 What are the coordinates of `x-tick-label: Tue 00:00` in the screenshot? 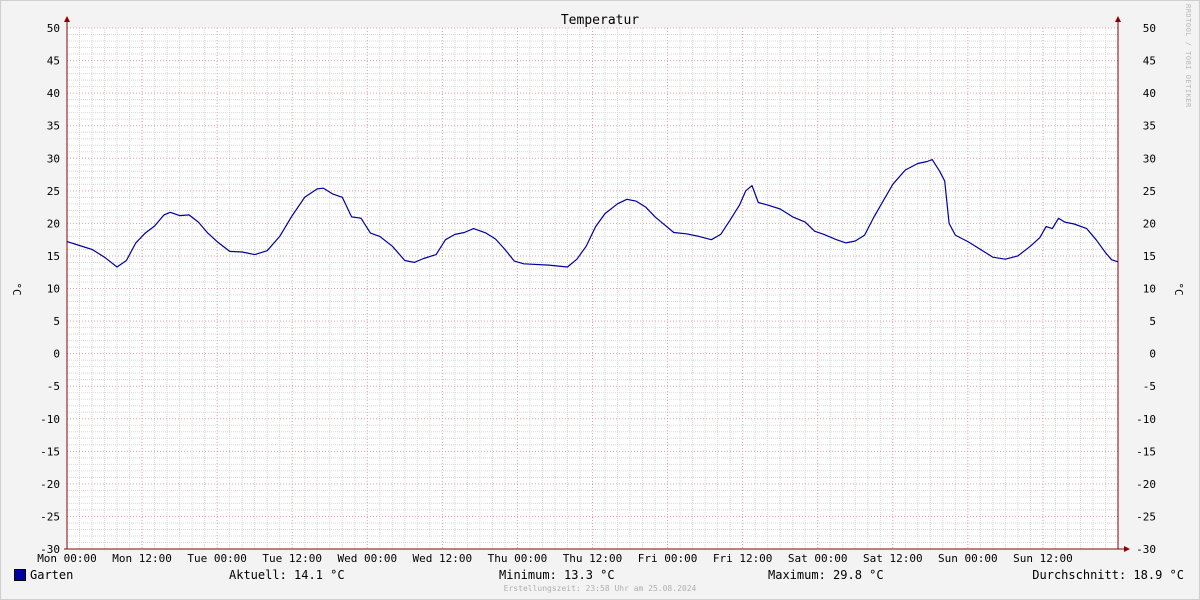 It's located at (217, 558).